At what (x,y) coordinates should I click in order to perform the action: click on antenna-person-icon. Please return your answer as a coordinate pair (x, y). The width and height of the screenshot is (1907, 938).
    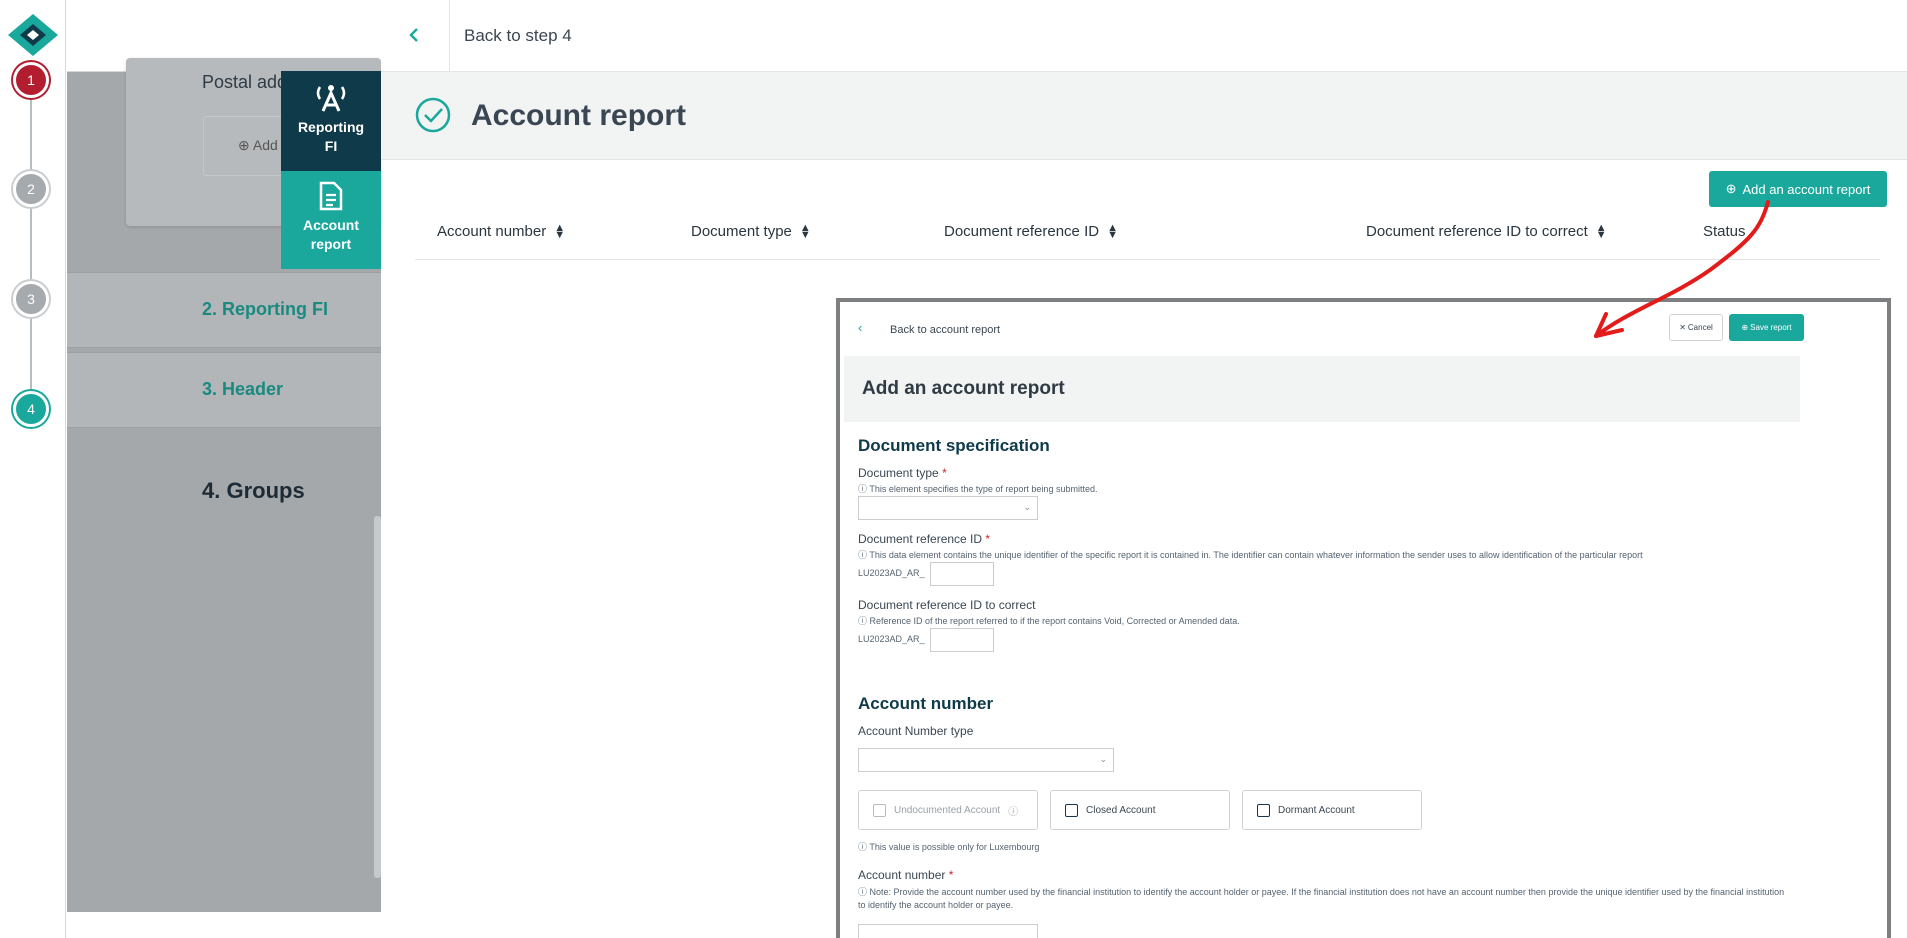
    Looking at the image, I should click on (331, 98).